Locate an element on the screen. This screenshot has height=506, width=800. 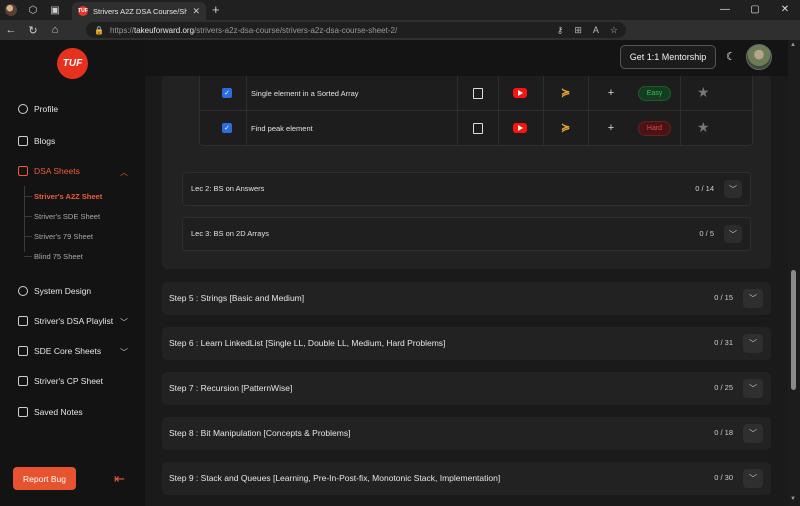
problem-name: Find peak element is located at coordinates (282, 128).